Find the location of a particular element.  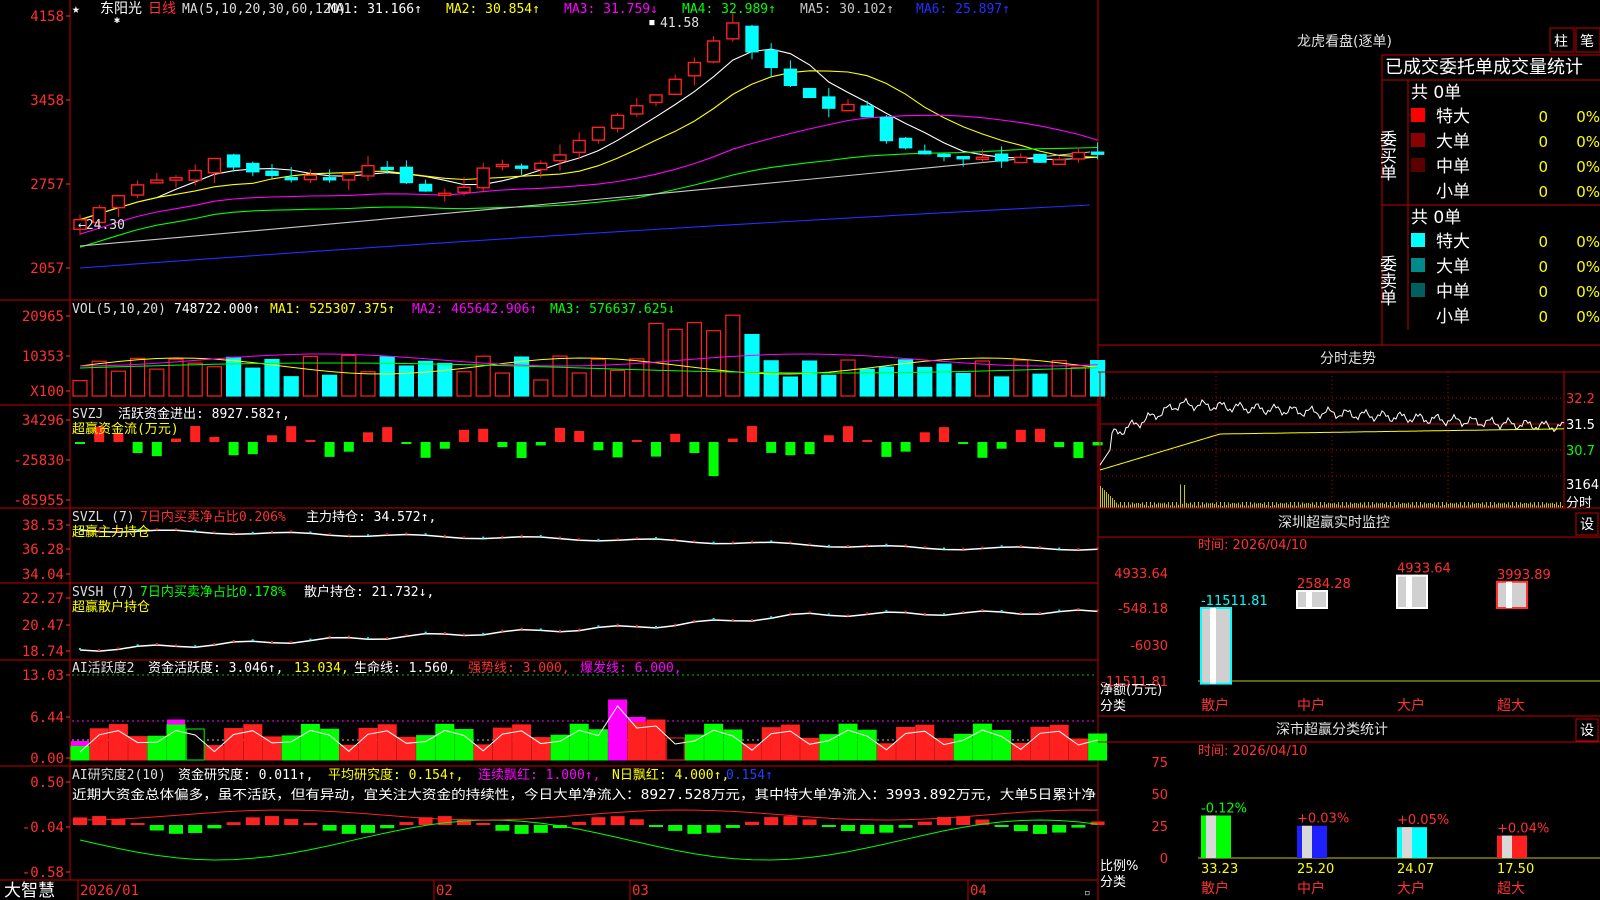

svzj-axis: 34296 -25830 -85955 is located at coordinates (41, 461).